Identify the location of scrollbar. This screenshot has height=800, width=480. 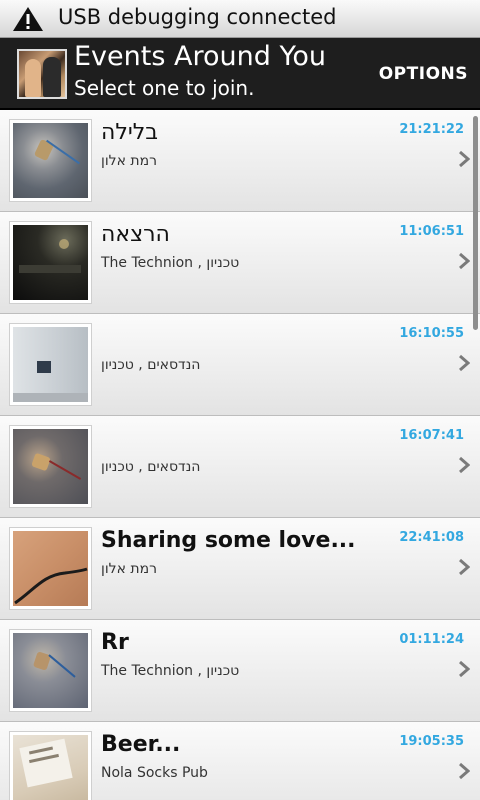
(475, 223).